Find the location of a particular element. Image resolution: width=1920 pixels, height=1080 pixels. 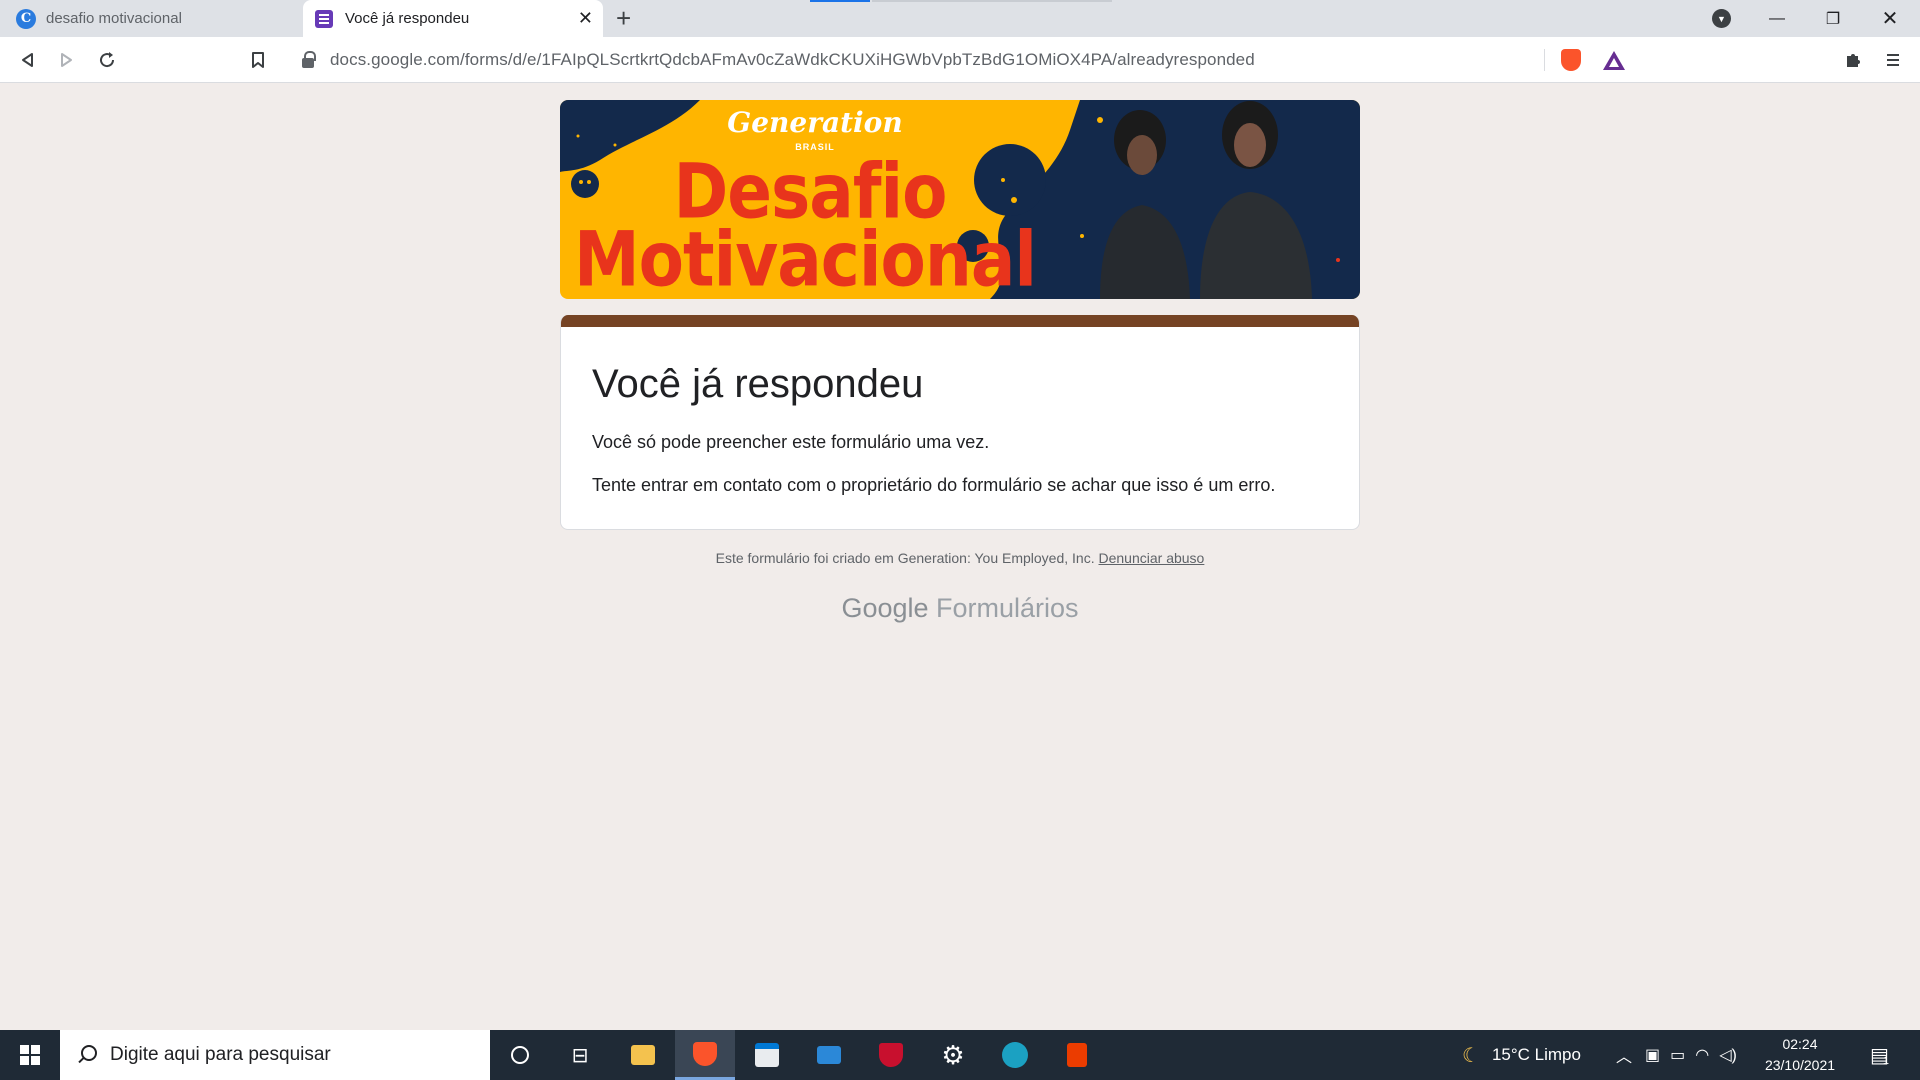

tab-loading-bar is located at coordinates (840, 1).